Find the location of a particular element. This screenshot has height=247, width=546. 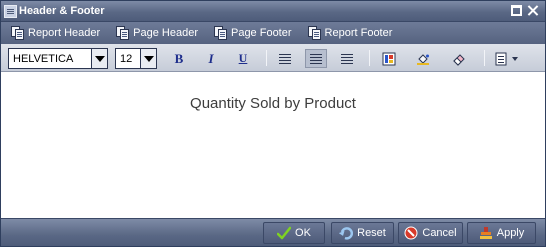

align-center-icon is located at coordinates (316, 59).